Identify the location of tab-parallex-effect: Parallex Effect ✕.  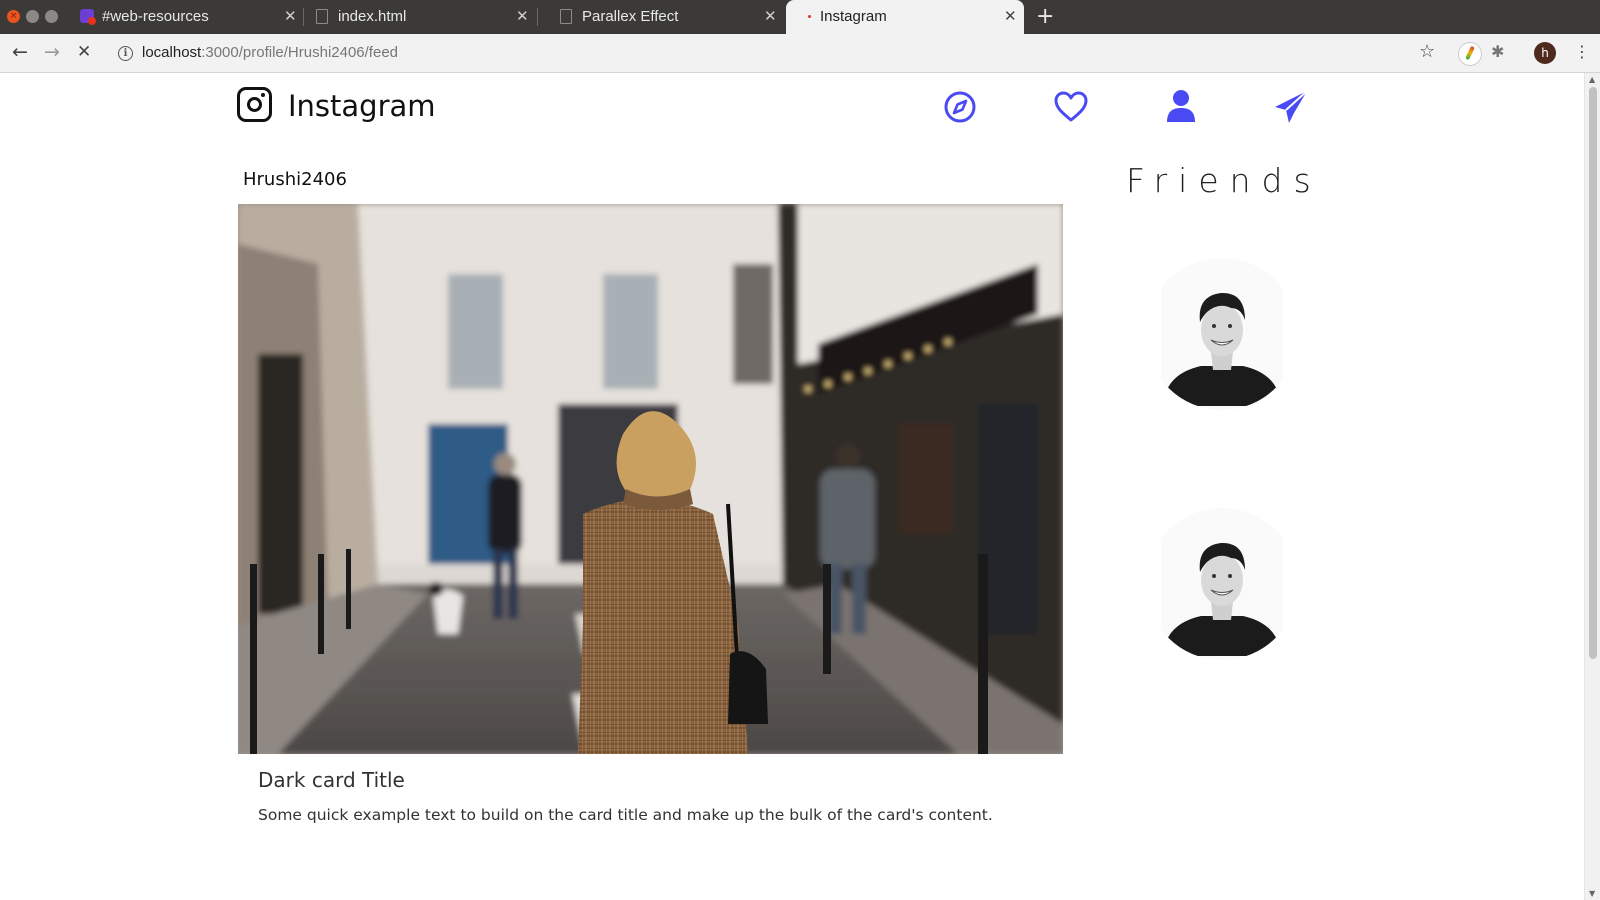
(666, 17).